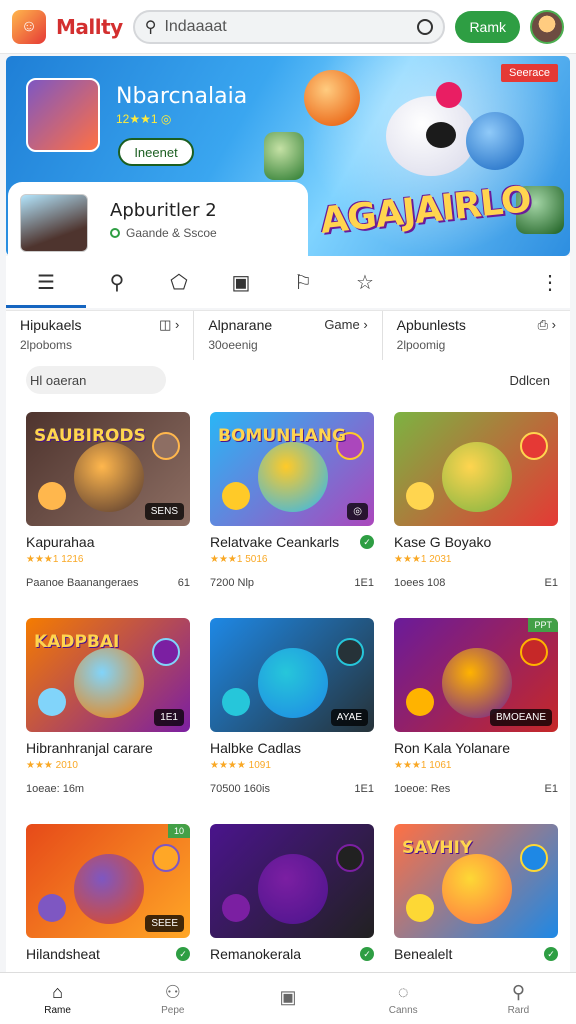 The width and height of the screenshot is (576, 1024). What do you see at coordinates (52, 765) in the screenshot?
I see `game-rating-text: ★★★ 2010` at bounding box center [52, 765].